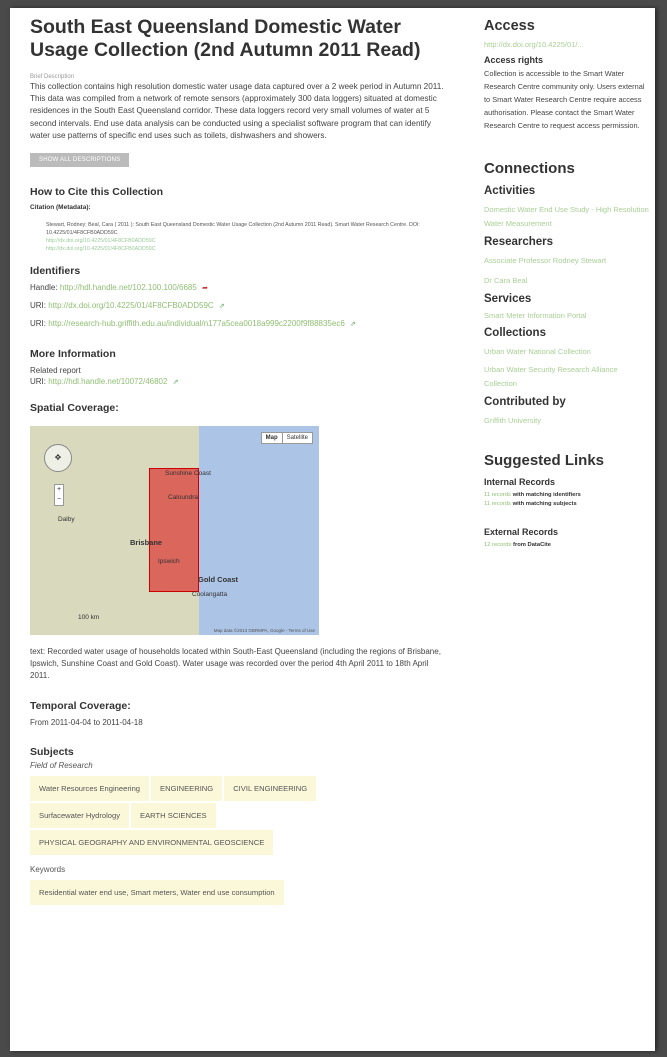 The height and width of the screenshot is (1057, 667). I want to click on map-zoom-control: + −, so click(59, 495).